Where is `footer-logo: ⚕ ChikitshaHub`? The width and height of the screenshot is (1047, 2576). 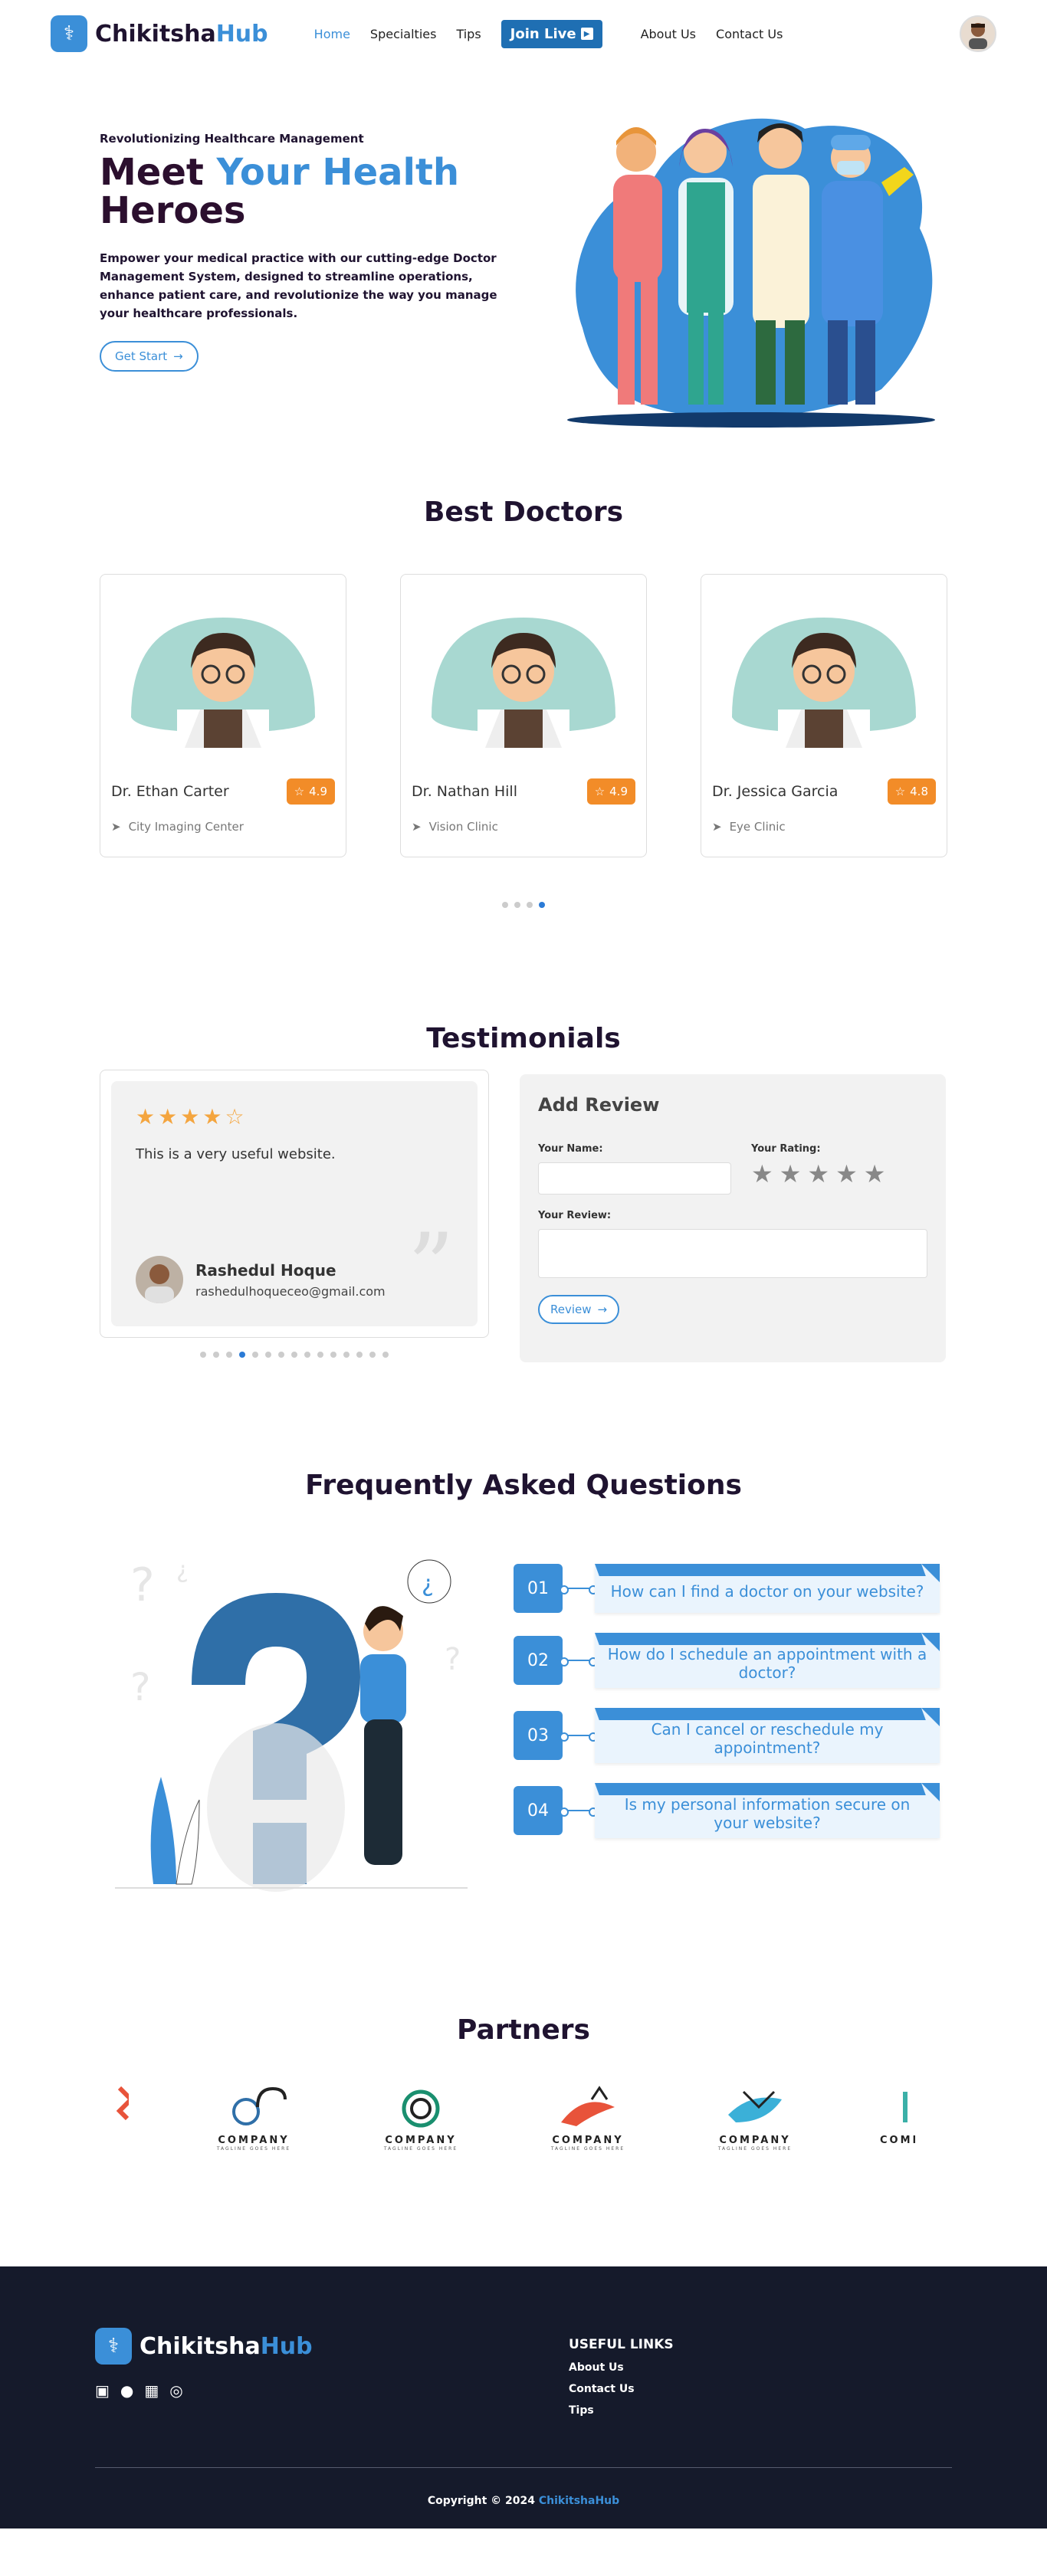 footer-logo: ⚕ ChikitshaHub is located at coordinates (523, 2346).